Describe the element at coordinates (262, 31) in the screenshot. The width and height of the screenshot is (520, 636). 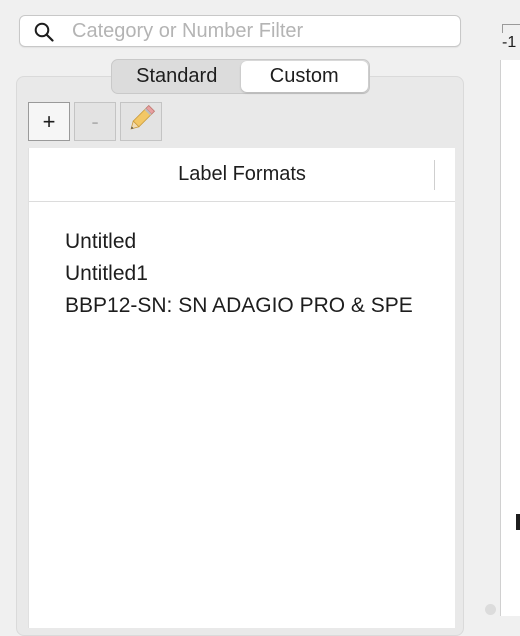
I see `search-input` at that location.